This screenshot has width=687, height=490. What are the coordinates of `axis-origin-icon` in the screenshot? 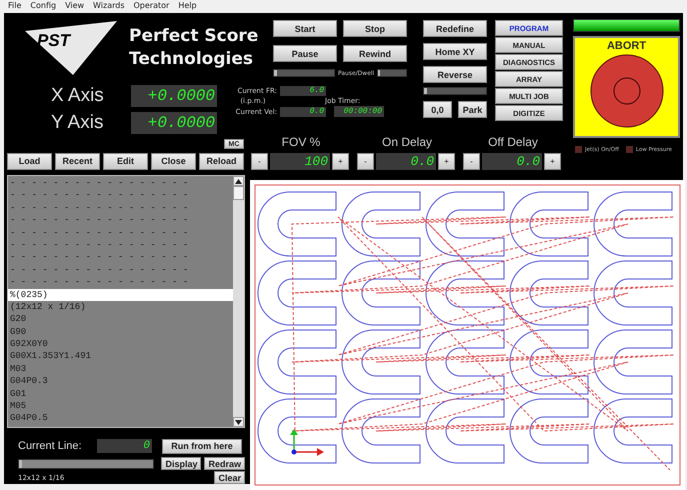 It's located at (307, 442).